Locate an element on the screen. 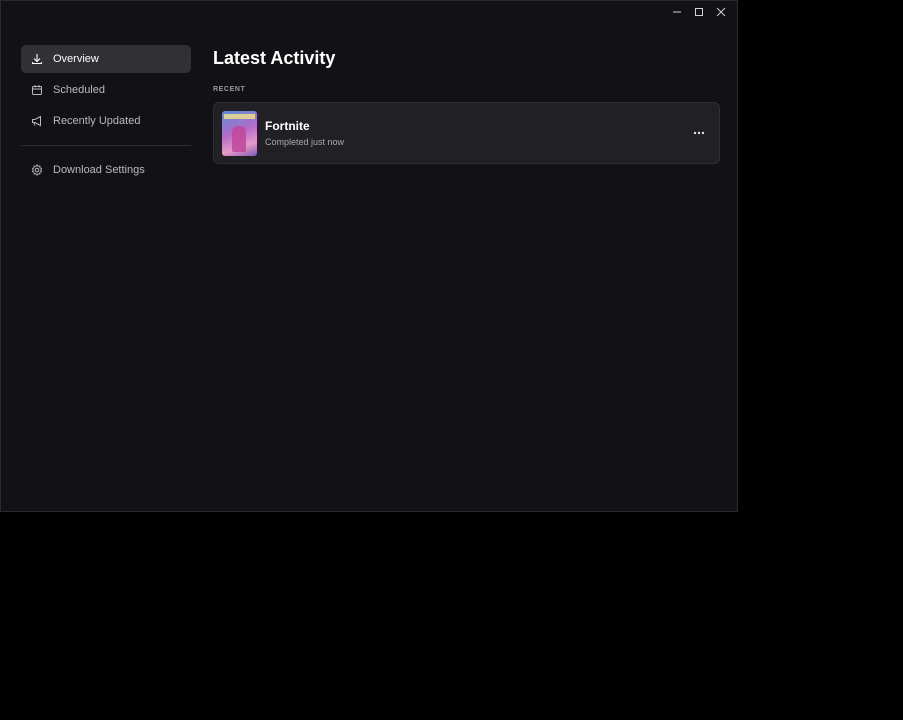 The image size is (903, 720). megaphone-icon is located at coordinates (37, 121).